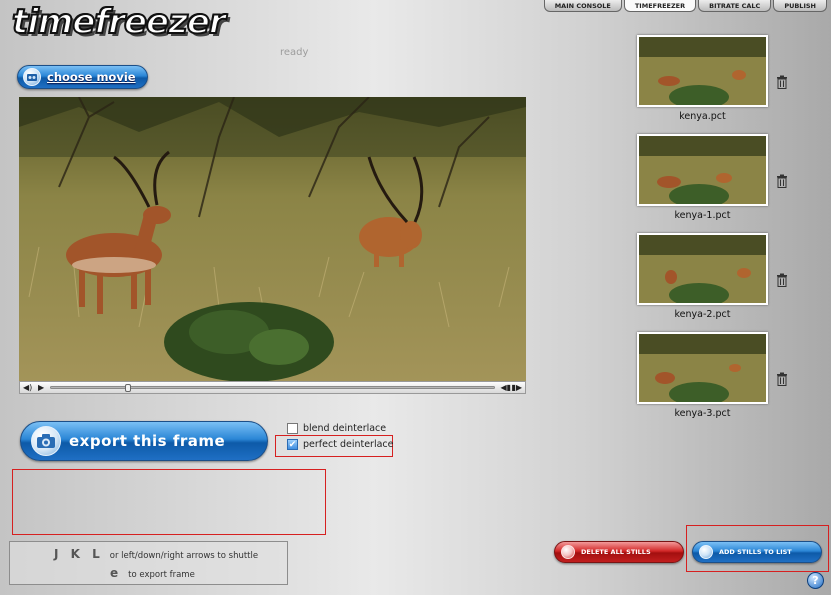 Image resolution: width=831 pixels, height=595 pixels. I want to click on film-icon, so click(32, 77).